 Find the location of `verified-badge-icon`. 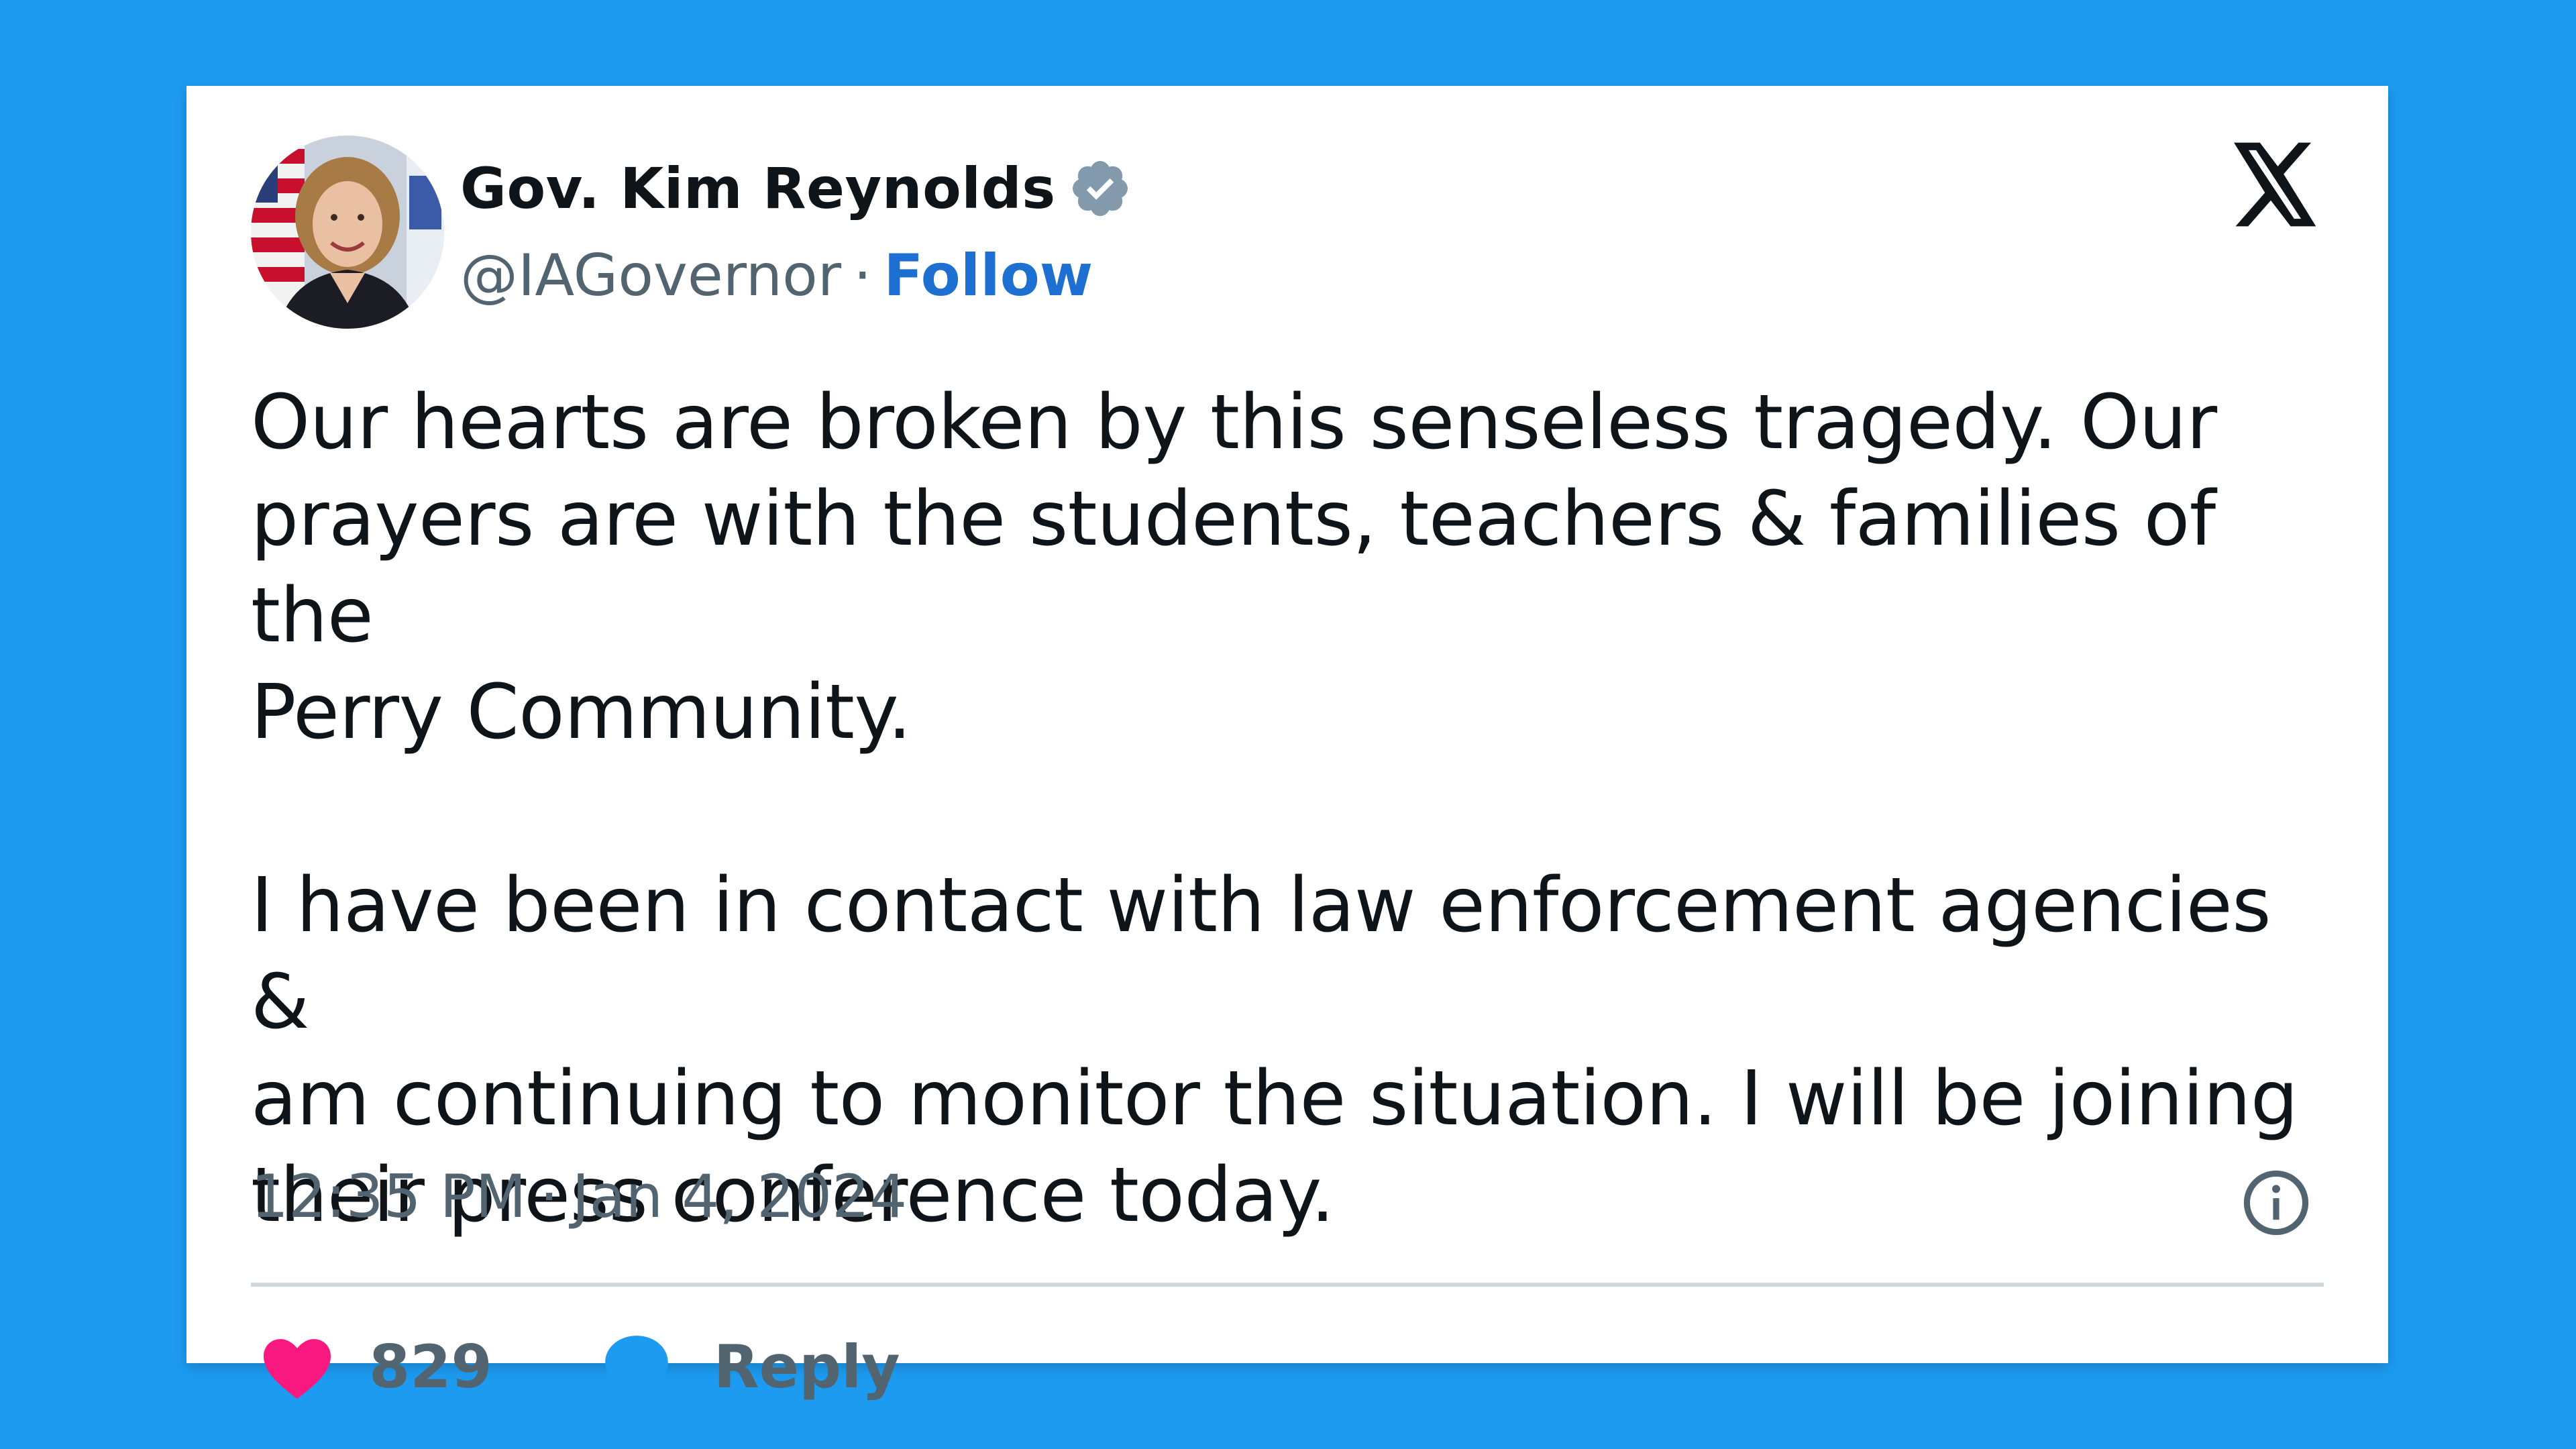

verified-badge-icon is located at coordinates (1100, 188).